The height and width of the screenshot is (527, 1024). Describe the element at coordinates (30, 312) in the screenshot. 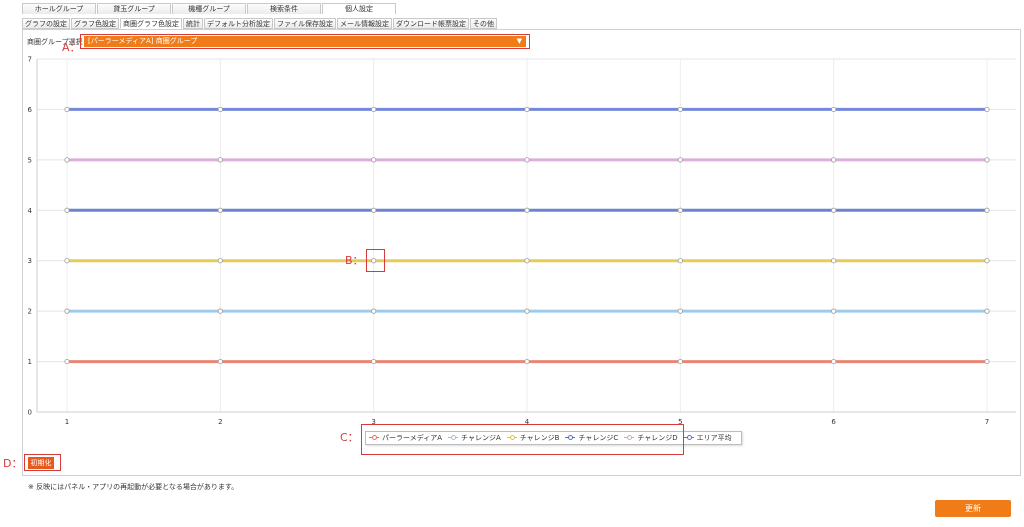

I see `y-tick-label: 2` at that location.